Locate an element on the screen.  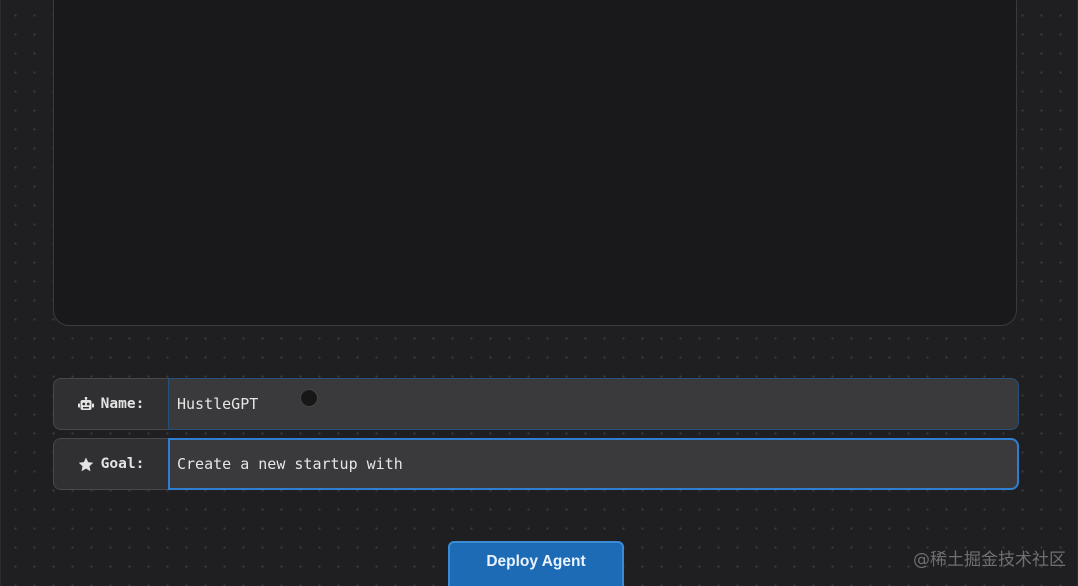
mouse-cursor-indicator is located at coordinates (309, 398).